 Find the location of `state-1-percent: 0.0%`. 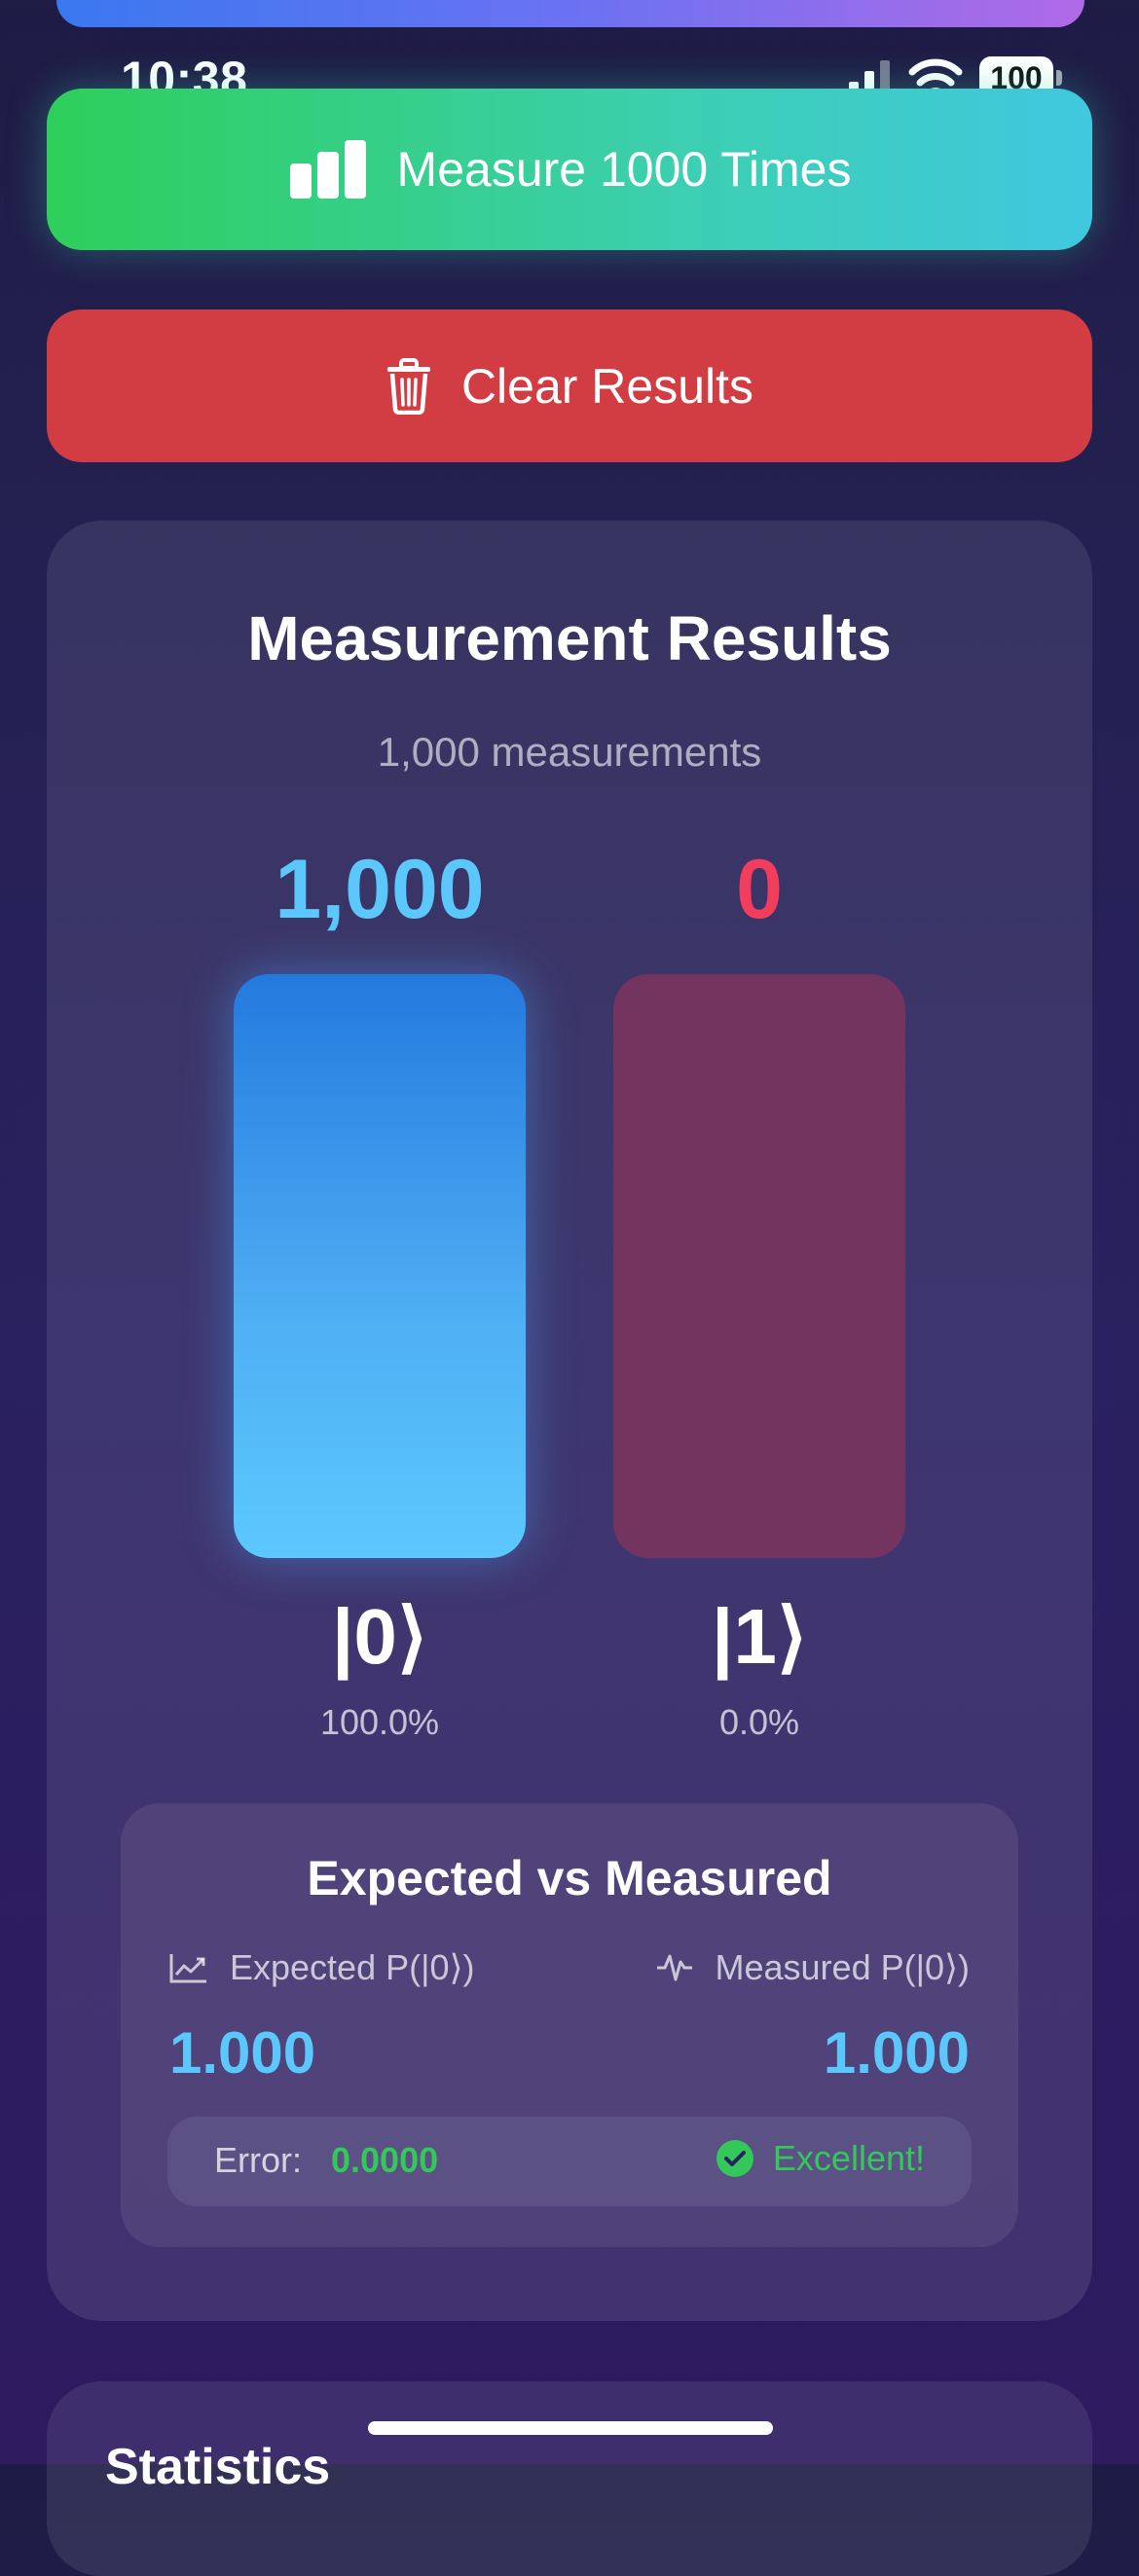

state-1-percent: 0.0% is located at coordinates (759, 1722).